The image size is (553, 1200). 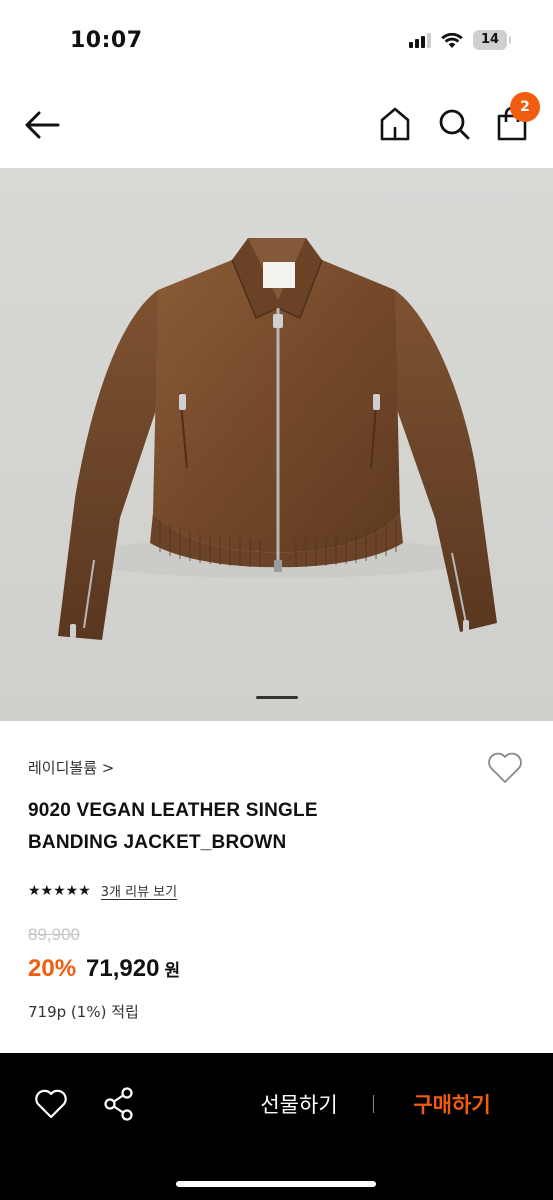 I want to click on share-icon, so click(x=119, y=1104).